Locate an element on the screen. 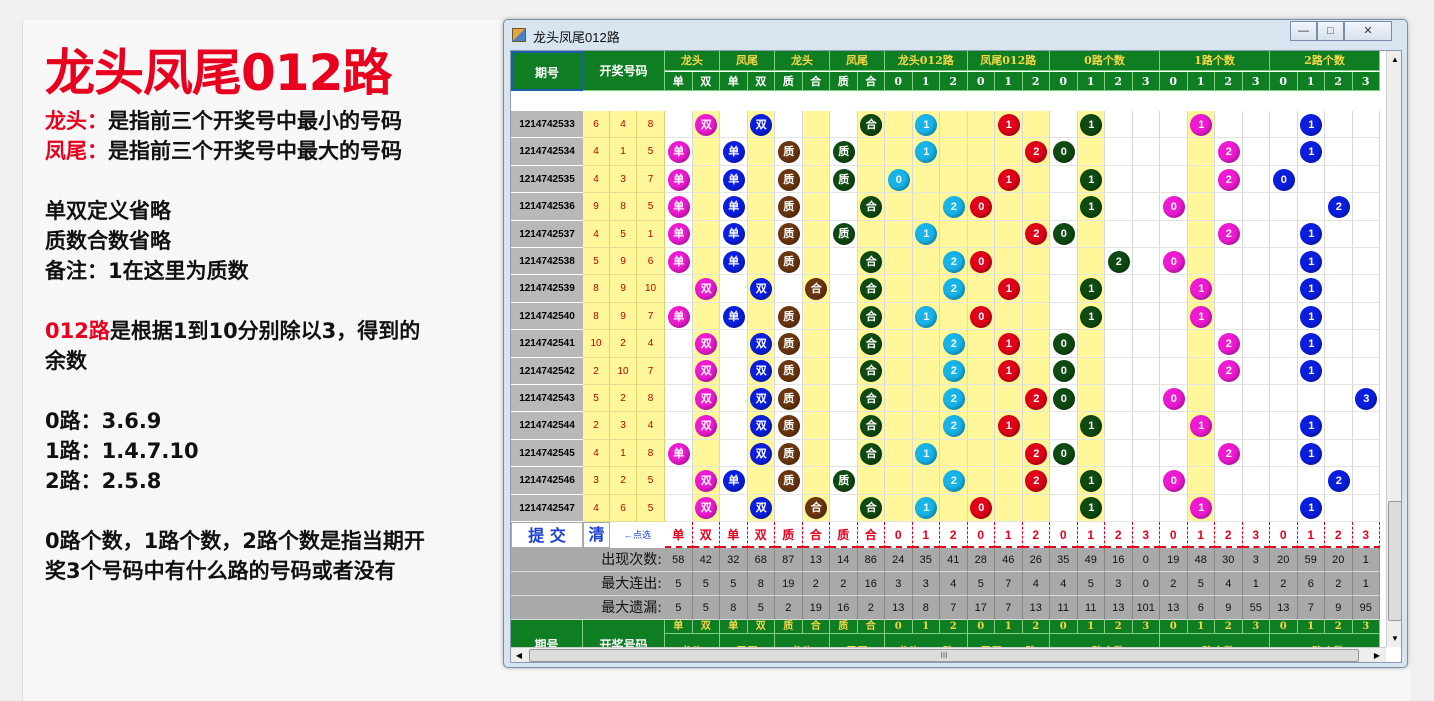  horizontal-scroll-thumb: III is located at coordinates (944, 655).